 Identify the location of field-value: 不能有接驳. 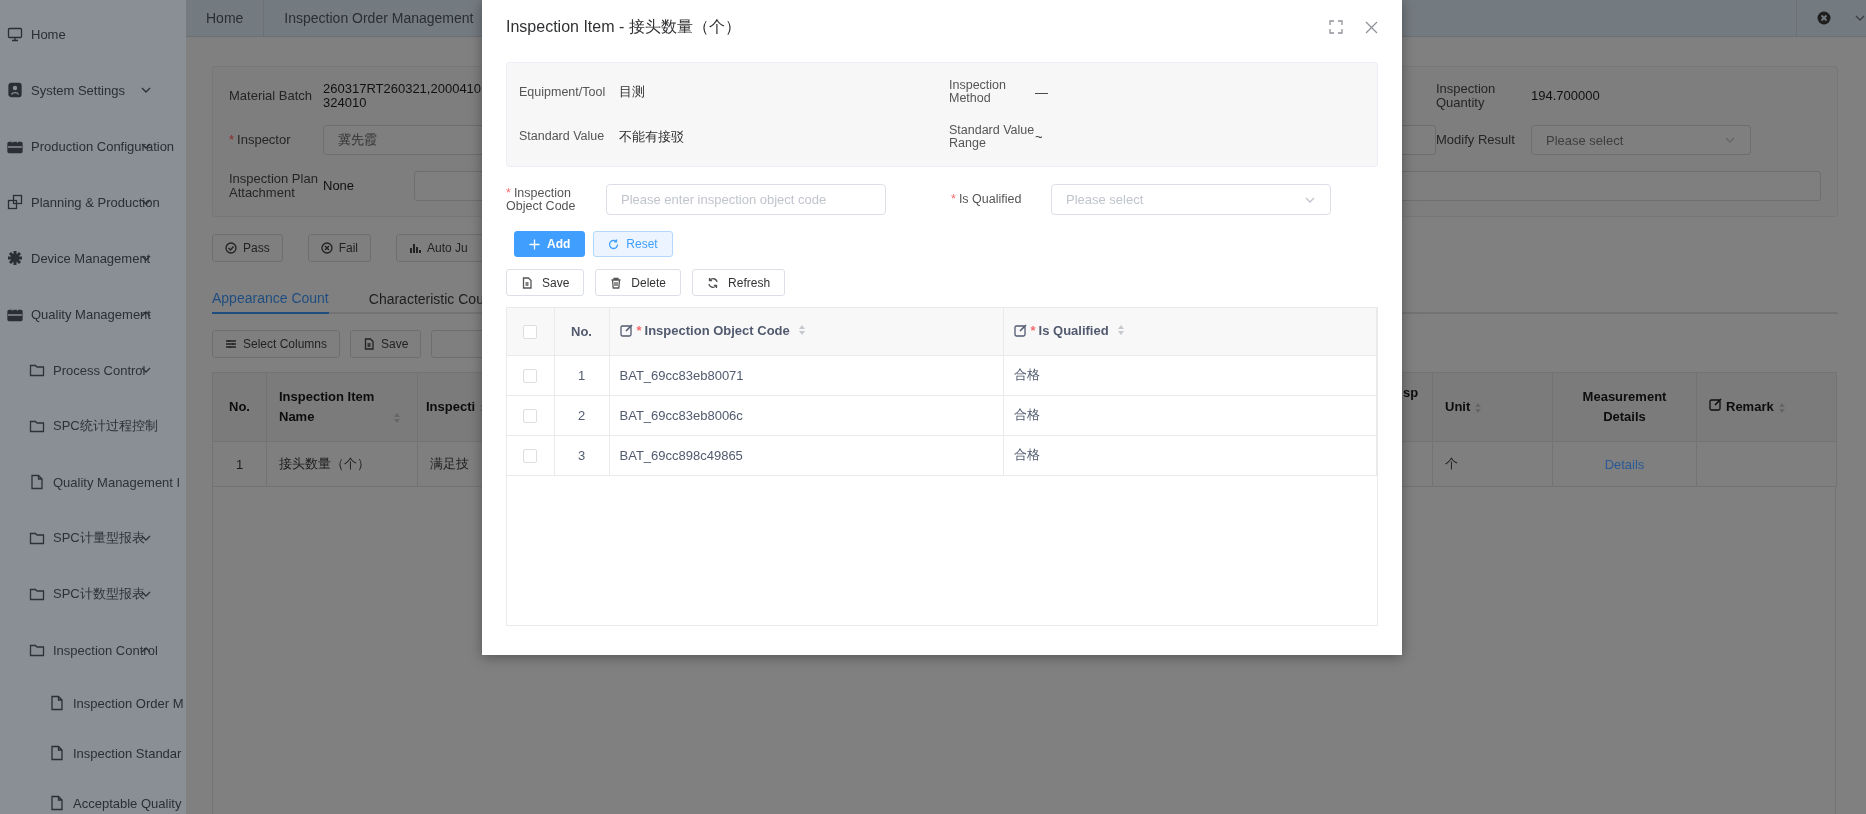
(652, 136).